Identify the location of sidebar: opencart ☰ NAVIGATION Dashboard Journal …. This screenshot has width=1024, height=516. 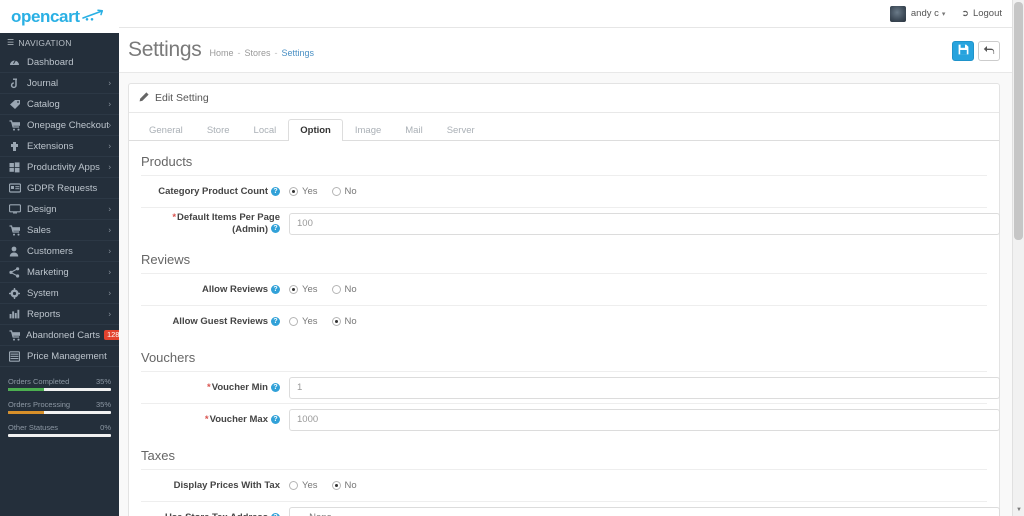
(59, 258).